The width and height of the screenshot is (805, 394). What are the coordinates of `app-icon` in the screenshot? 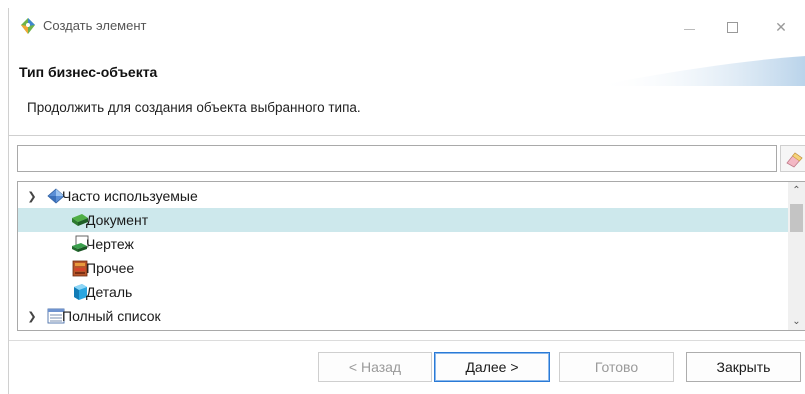 It's located at (28, 26).